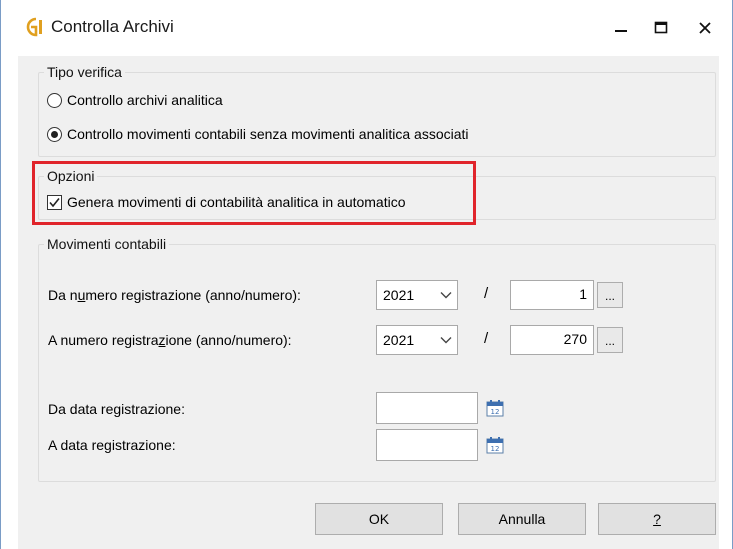 Image resolution: width=733 pixels, height=549 pixels. What do you see at coordinates (379, 519) in the screenshot?
I see `ok-button: OK` at bounding box center [379, 519].